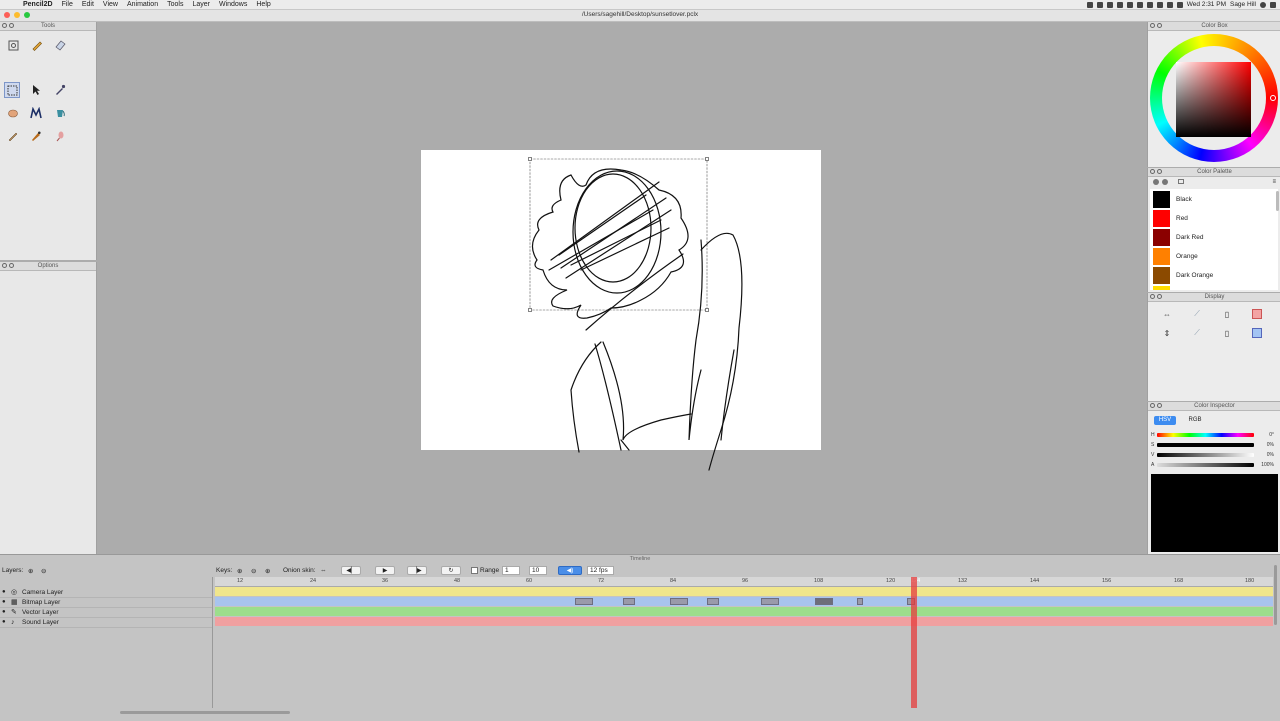 The width and height of the screenshot is (1280, 721). I want to click on flip-vertical-icon: ⇕, so click(1167, 333).